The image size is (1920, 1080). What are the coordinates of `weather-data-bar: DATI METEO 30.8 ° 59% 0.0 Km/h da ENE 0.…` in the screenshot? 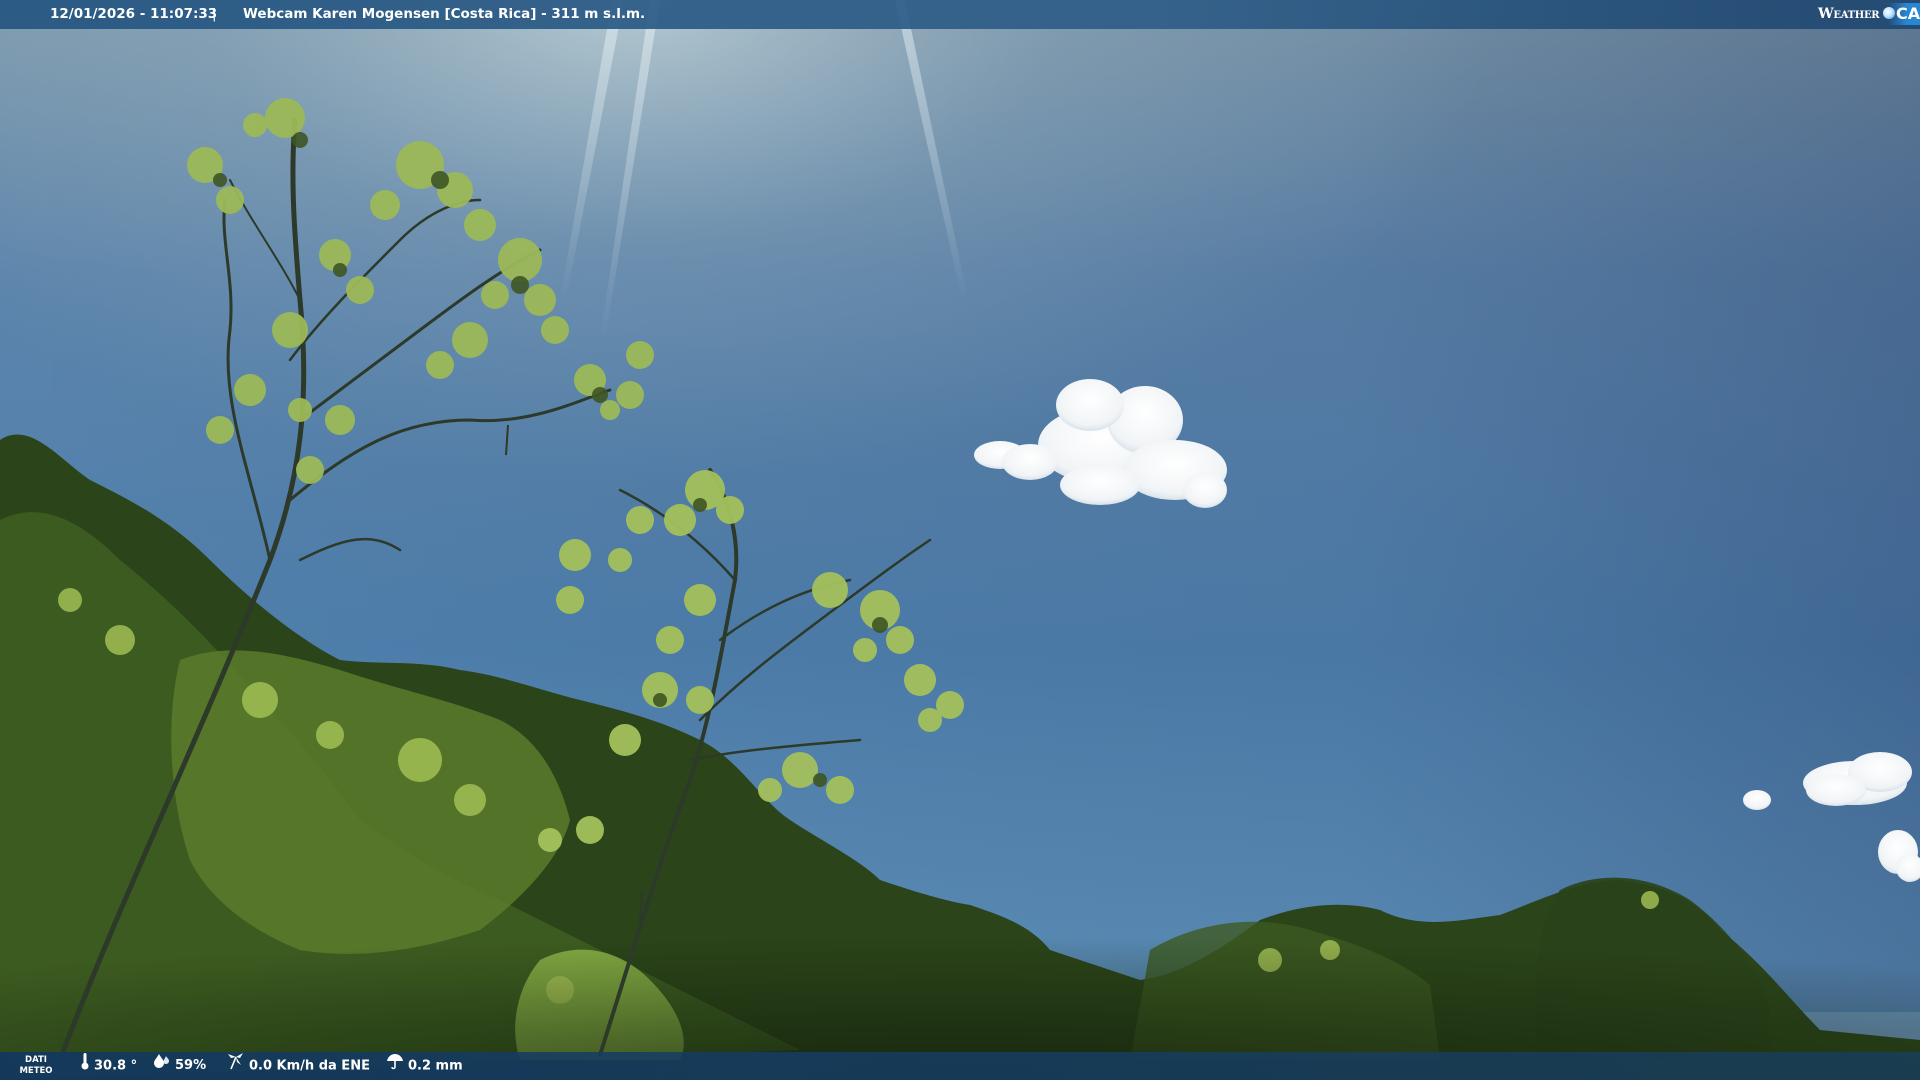 It's located at (960, 1066).